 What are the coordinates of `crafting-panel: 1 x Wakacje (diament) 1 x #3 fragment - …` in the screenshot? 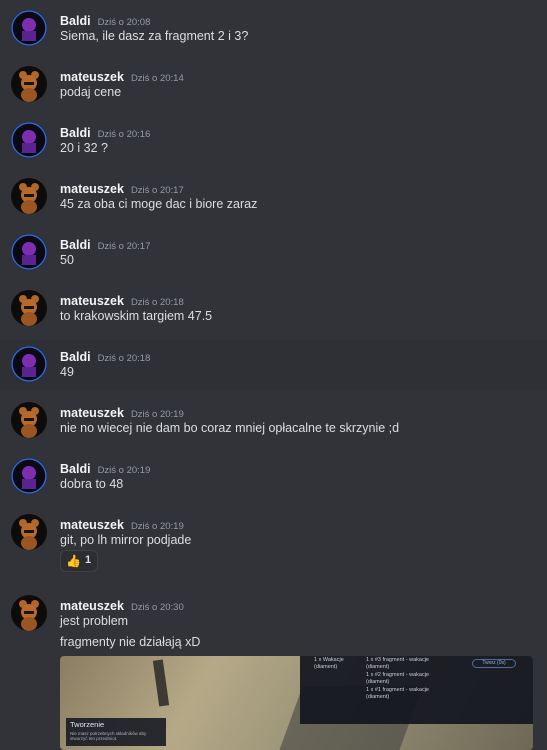 It's located at (416, 690).